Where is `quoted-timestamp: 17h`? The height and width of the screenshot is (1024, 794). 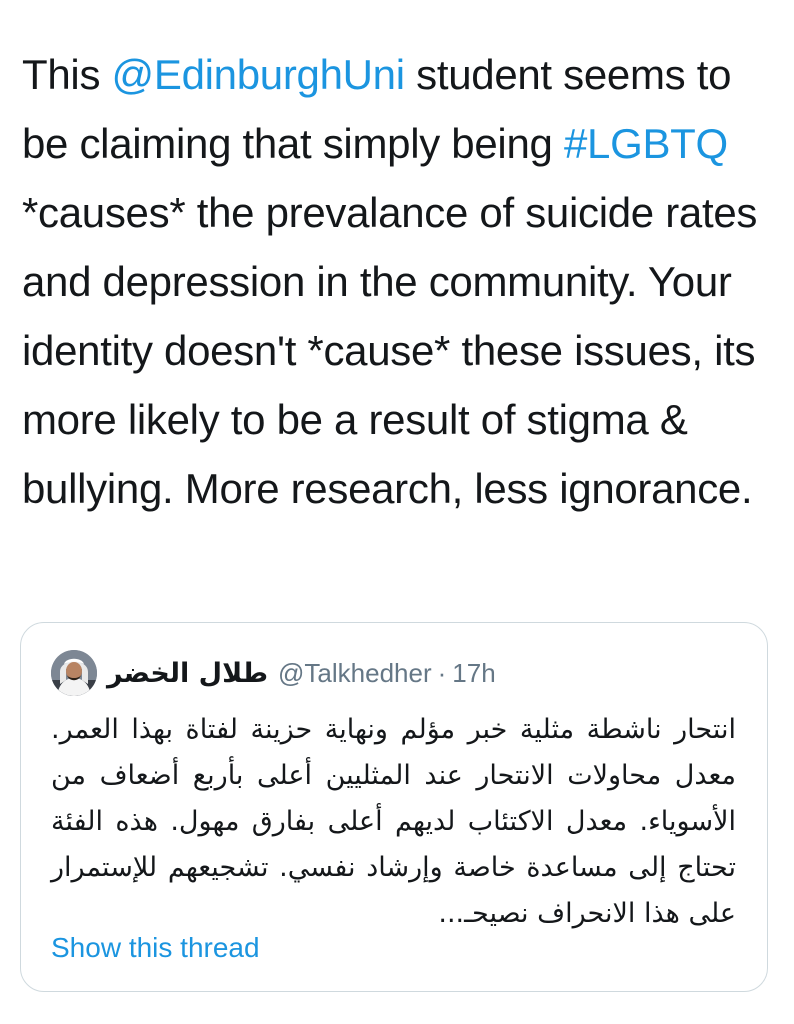 quoted-timestamp: 17h is located at coordinates (473, 673).